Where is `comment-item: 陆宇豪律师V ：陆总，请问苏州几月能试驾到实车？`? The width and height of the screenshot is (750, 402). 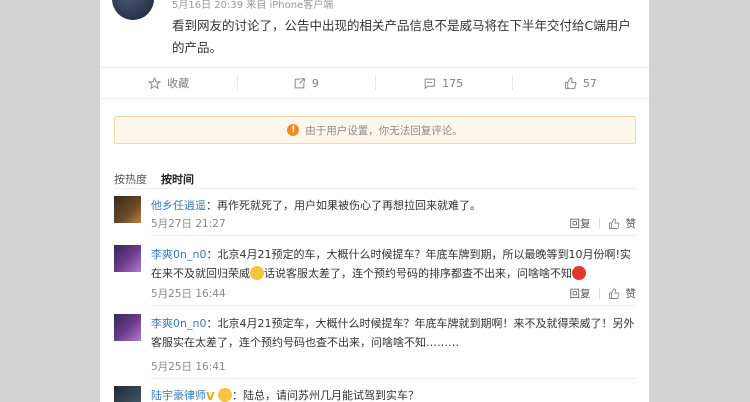
comment-item: 陆宇豪律师V ：陆总，请问苏州几月能试驾到实车？ is located at coordinates (375, 394).